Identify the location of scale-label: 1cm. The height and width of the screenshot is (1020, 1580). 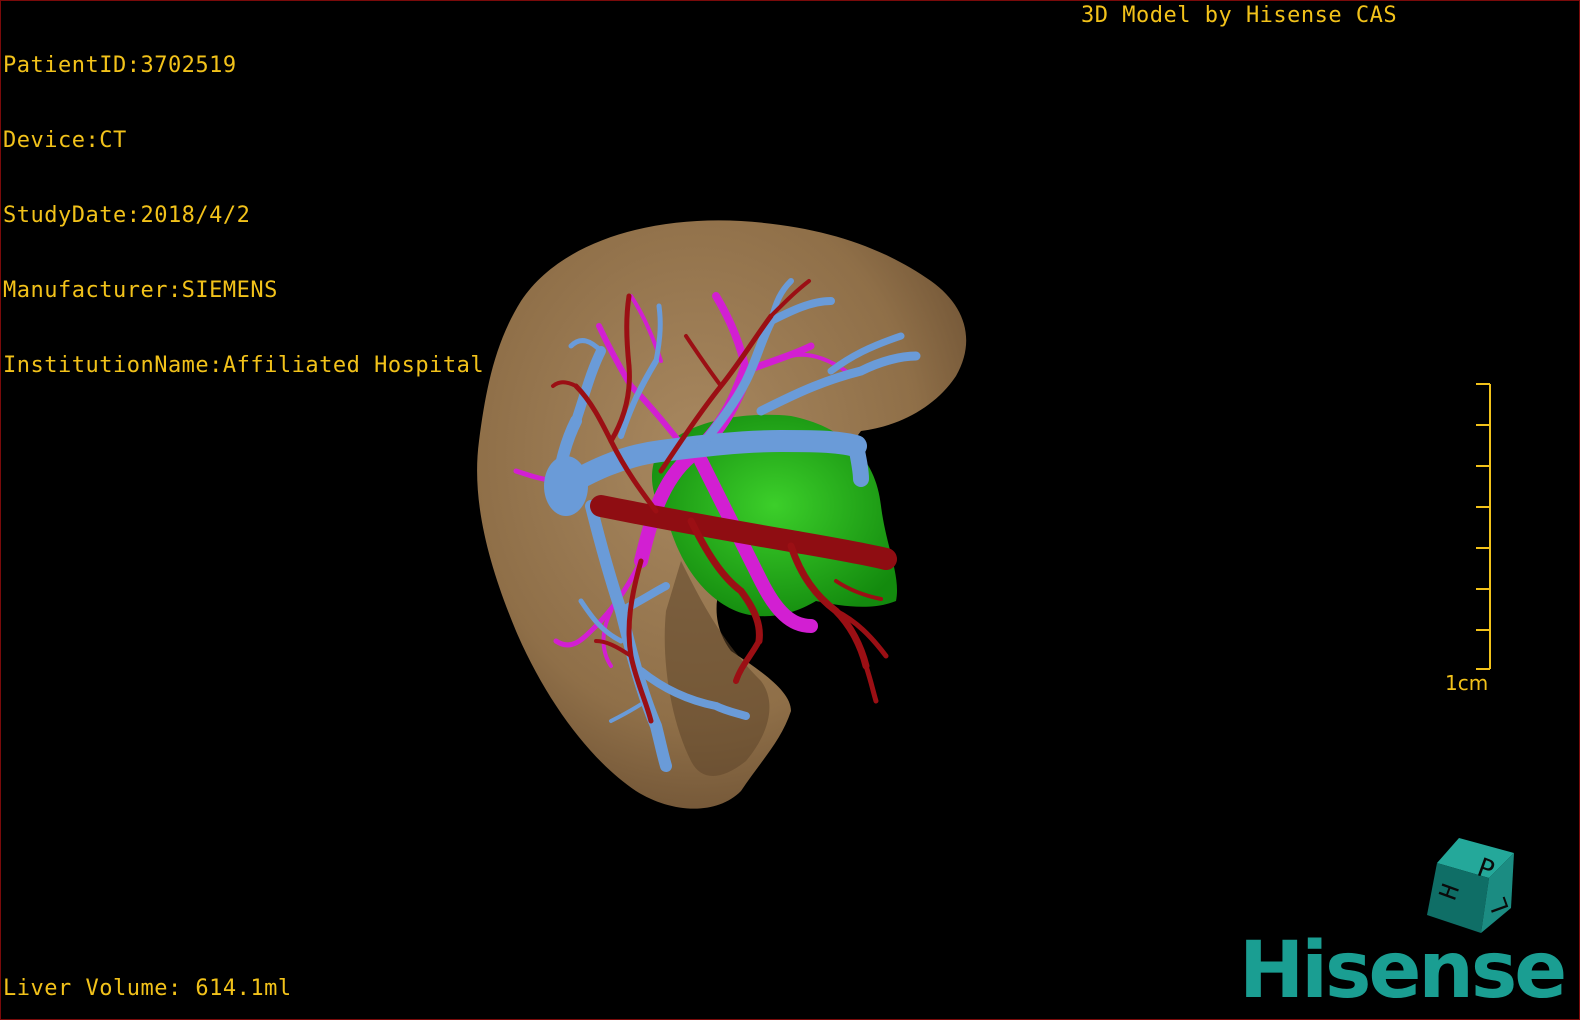
(1467, 683).